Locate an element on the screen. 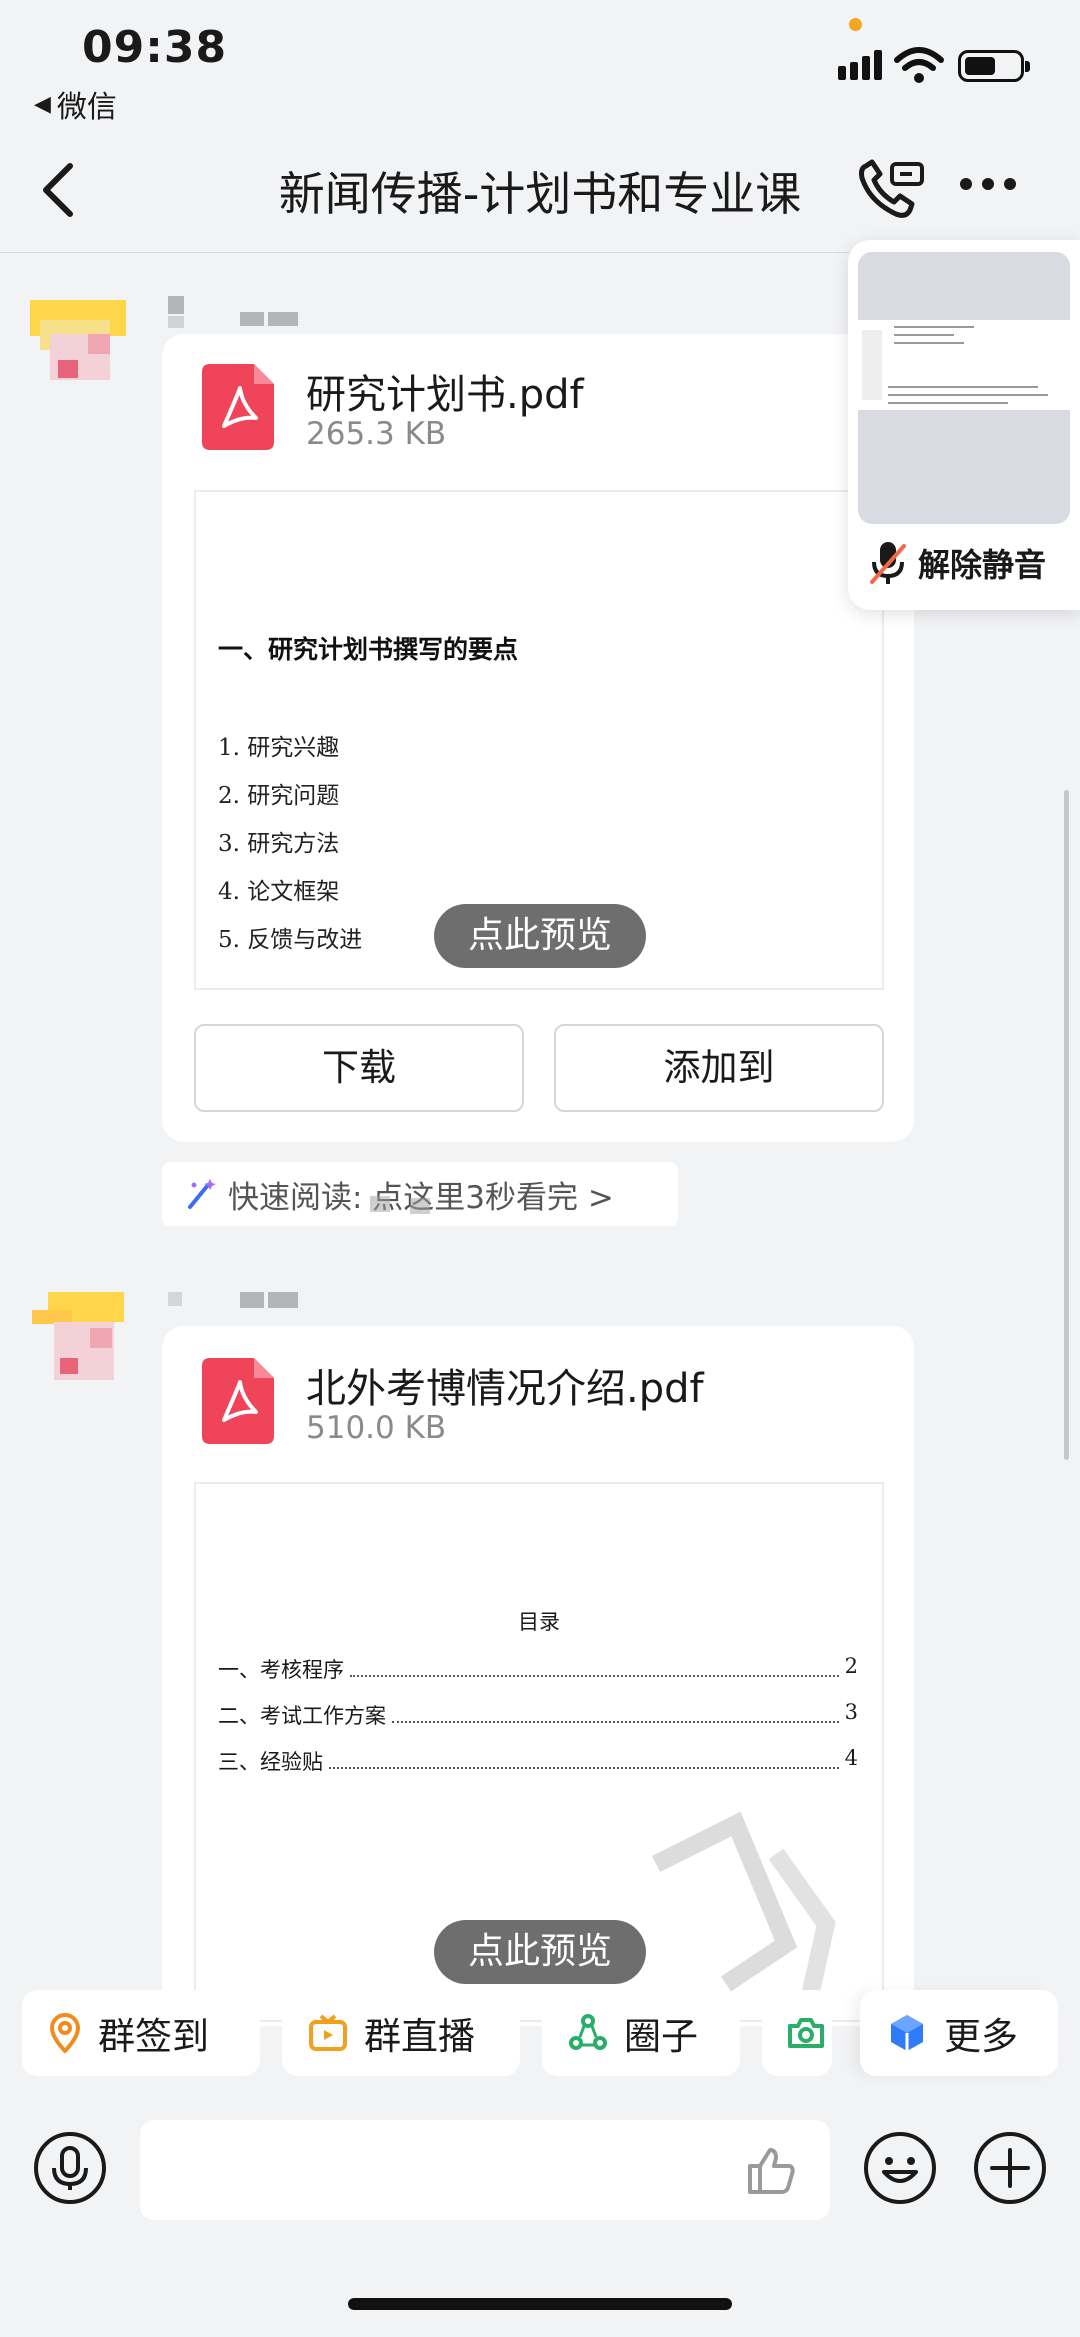 The width and height of the screenshot is (1080, 2337). group-checkin-button: 群签到 is located at coordinates (141, 2033).